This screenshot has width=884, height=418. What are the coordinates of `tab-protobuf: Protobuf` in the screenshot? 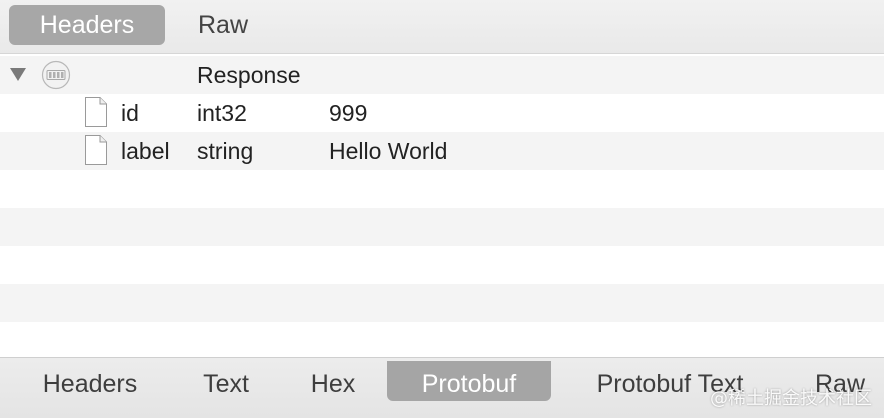 It's located at (469, 381).